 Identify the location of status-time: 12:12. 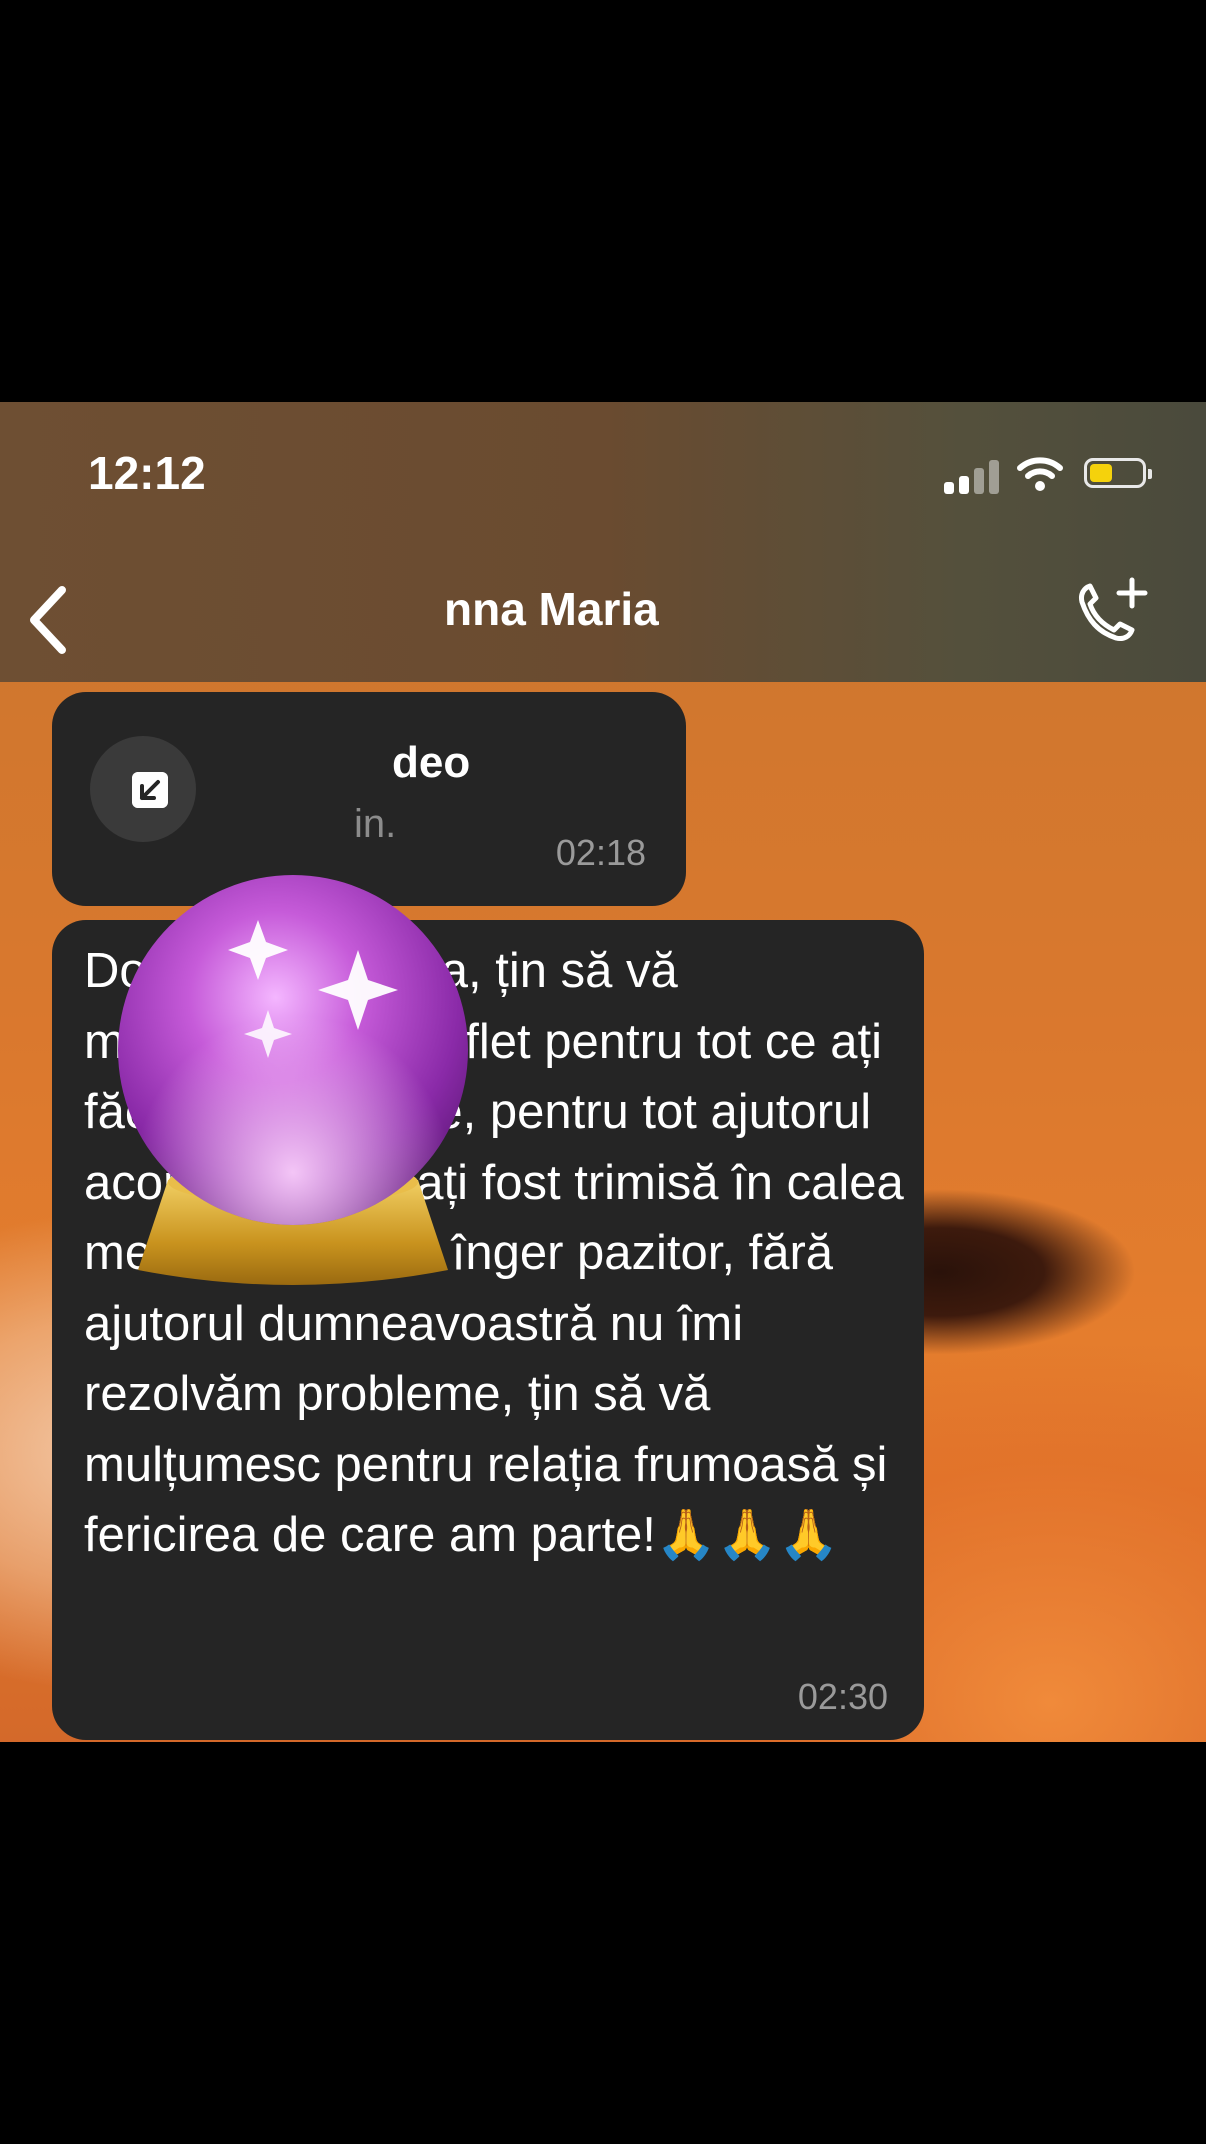
(147, 473).